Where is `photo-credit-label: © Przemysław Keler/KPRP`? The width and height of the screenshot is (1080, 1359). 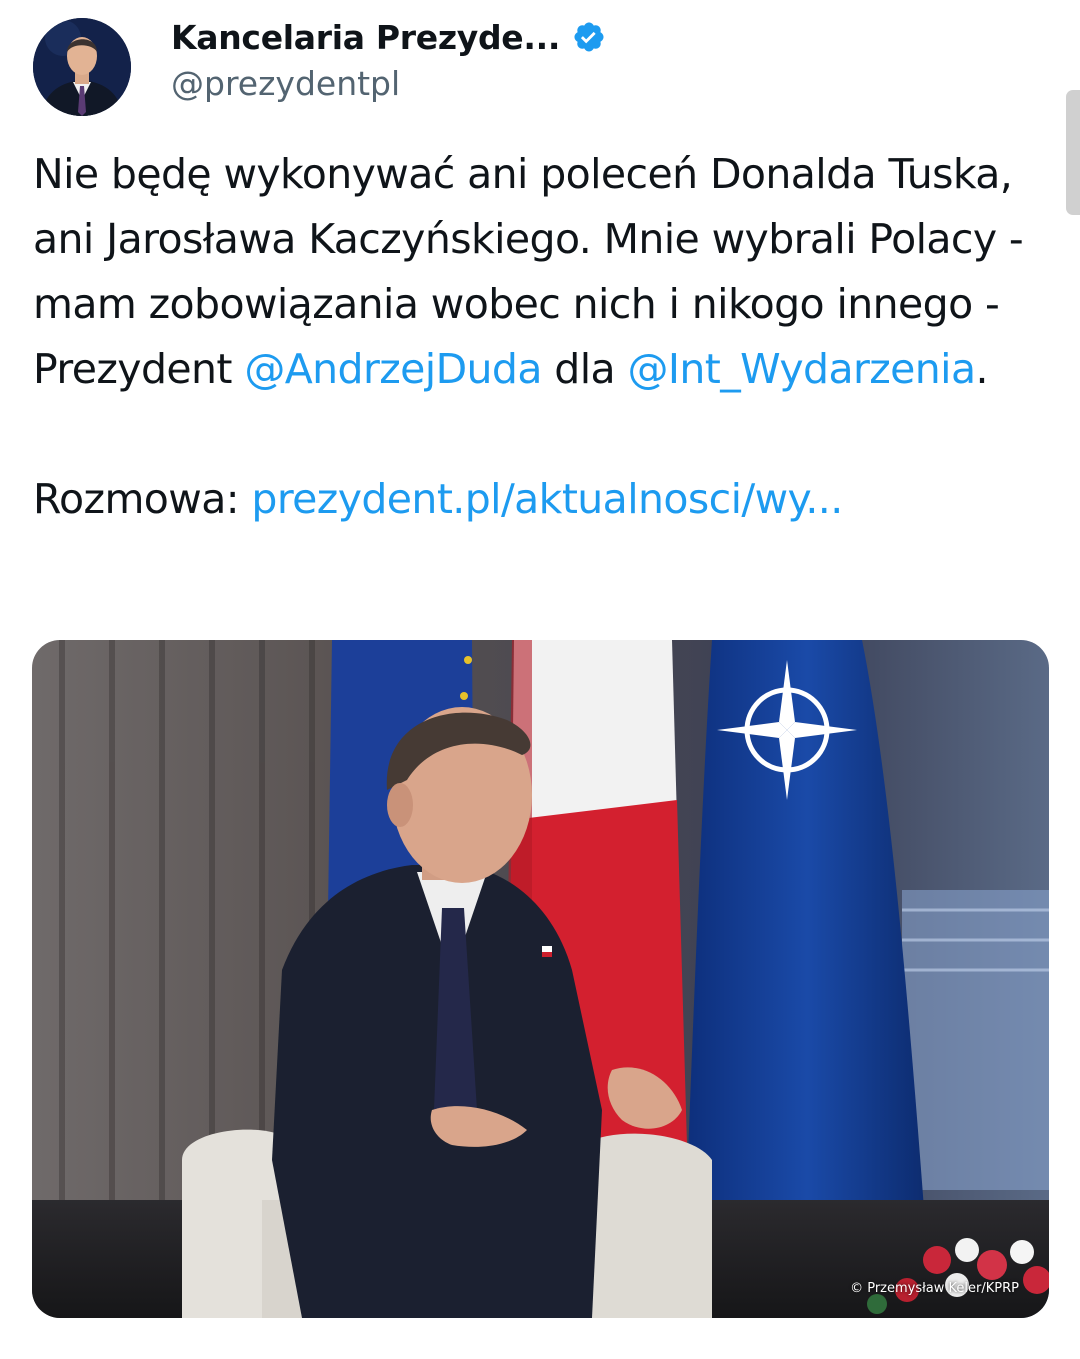
photo-credit-label: © Przemysław Keler/KPRP is located at coordinates (934, 1288).